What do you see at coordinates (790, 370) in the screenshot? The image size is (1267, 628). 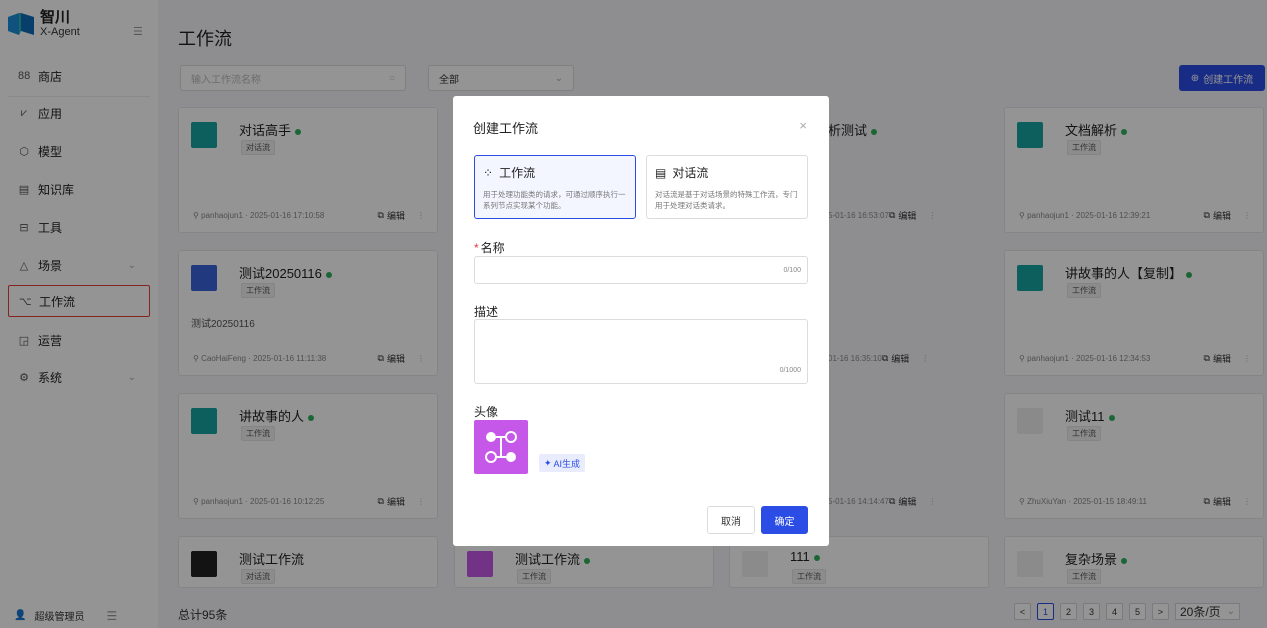 I see `desc-char-count: 0/1000` at bounding box center [790, 370].